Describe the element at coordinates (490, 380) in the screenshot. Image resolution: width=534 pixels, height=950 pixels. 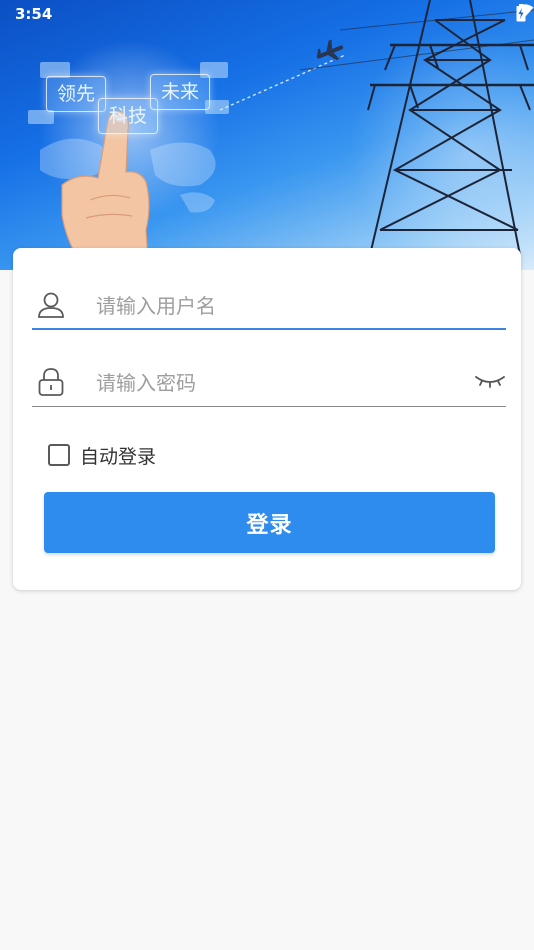
I see `eye-closed-icon` at that location.